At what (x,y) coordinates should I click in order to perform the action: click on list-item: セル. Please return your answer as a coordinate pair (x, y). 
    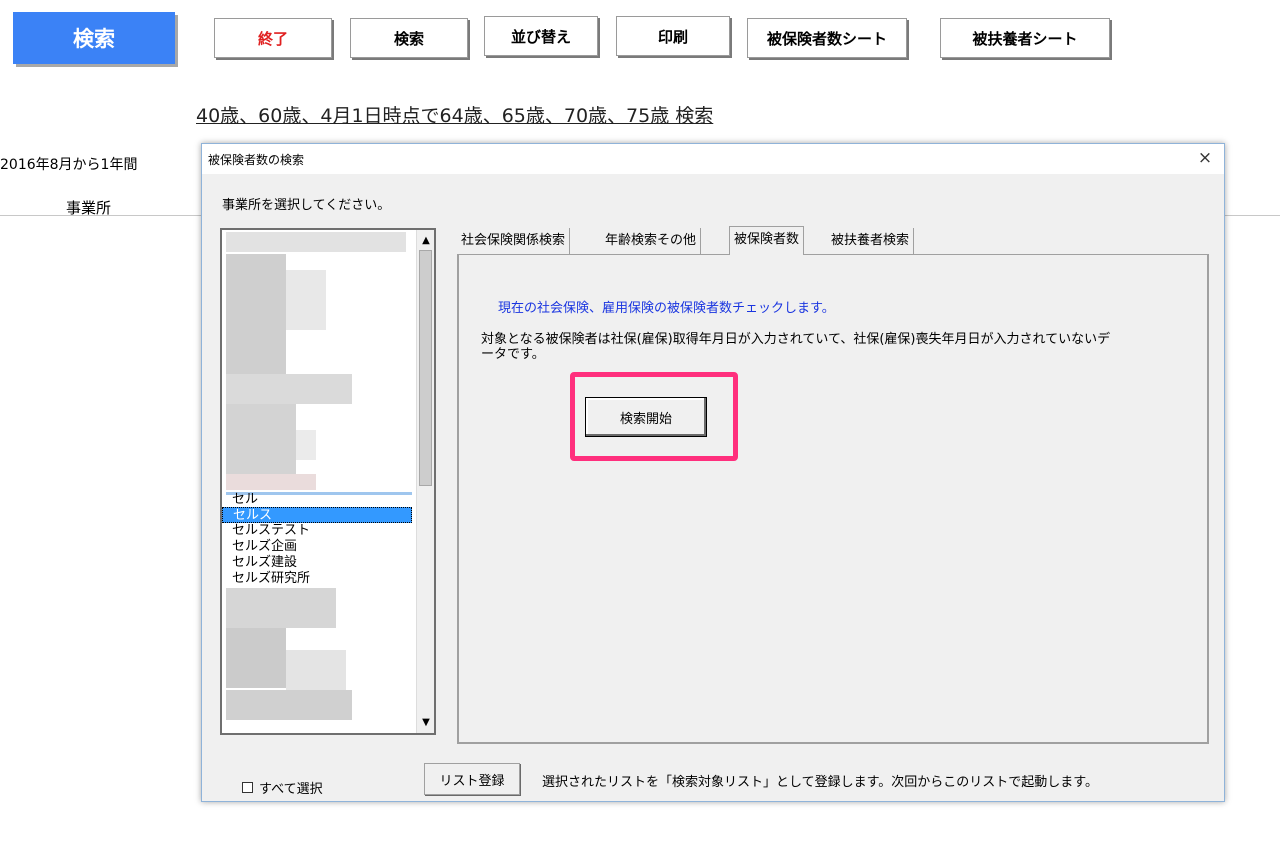
    Looking at the image, I should click on (245, 500).